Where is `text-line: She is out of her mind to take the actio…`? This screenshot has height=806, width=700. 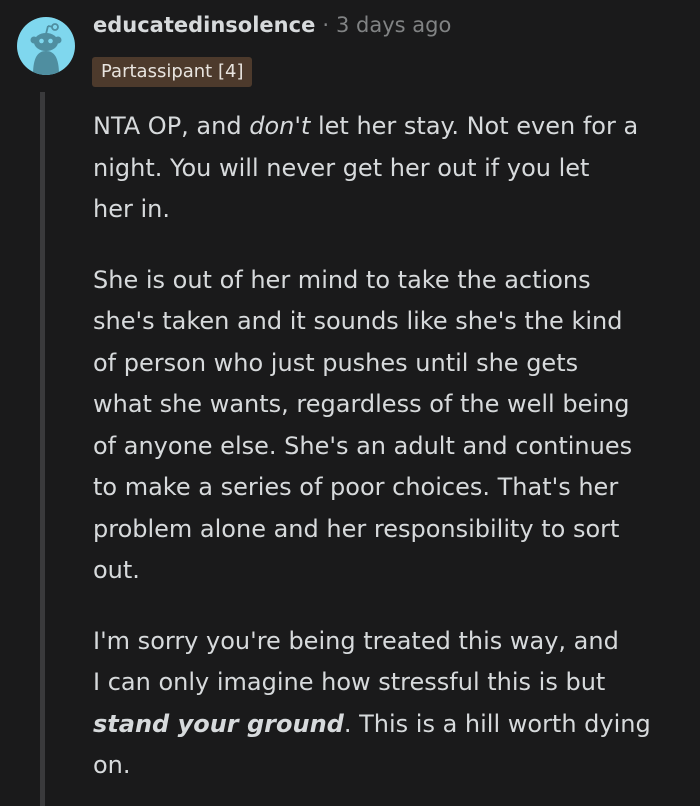 text-line: She is out of her mind to take the actio… is located at coordinates (342, 279).